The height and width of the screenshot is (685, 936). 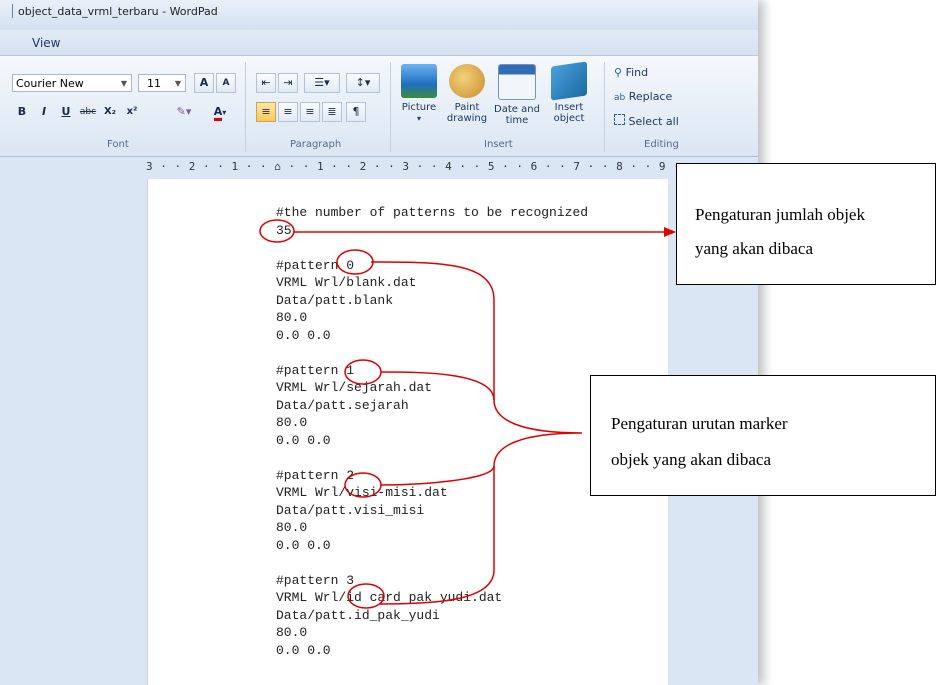 I want to click on font-size-value: 11, so click(x=154, y=83).